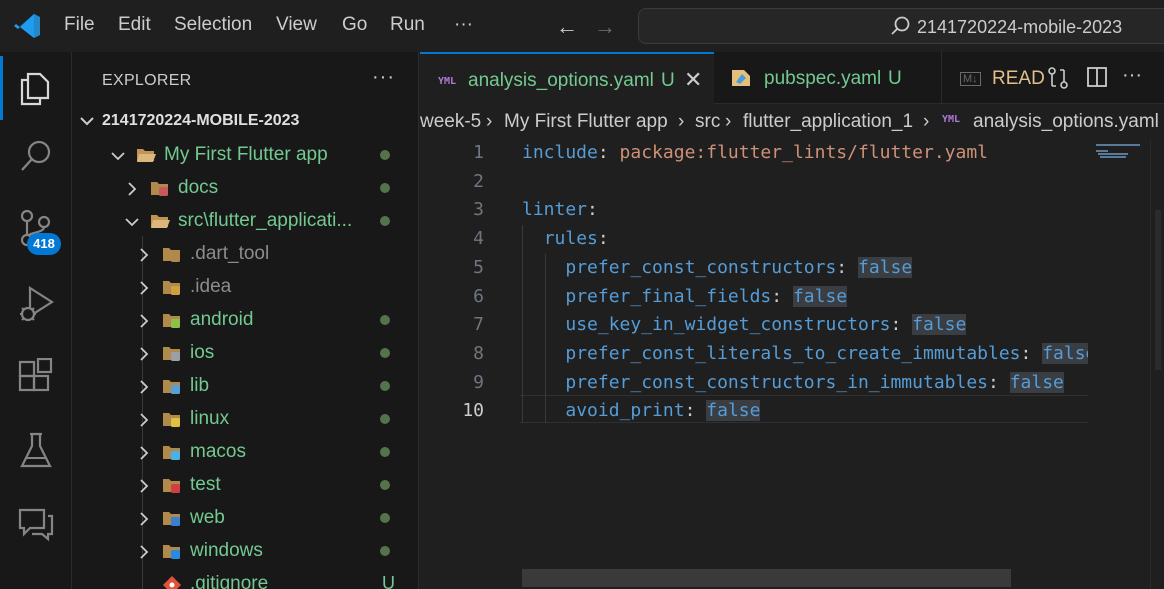 This screenshot has width=1164, height=589. Describe the element at coordinates (296, 25) in the screenshot. I see `menu-view: View` at that location.